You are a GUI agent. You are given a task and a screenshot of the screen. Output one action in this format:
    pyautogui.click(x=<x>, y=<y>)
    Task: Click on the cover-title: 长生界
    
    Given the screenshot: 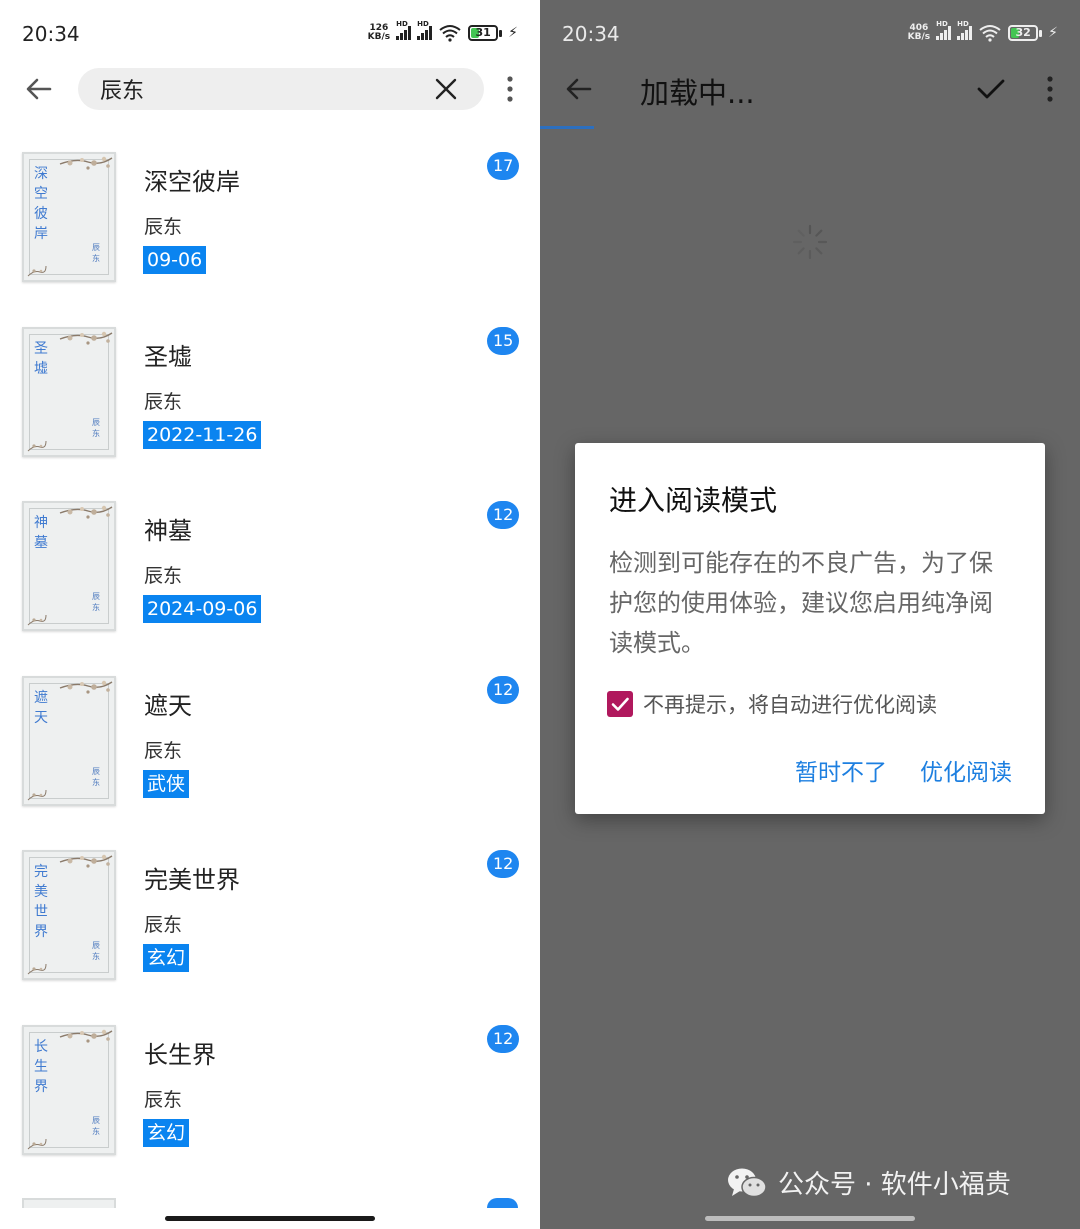 What is the action you would take?
    pyautogui.click(x=41, y=1066)
    